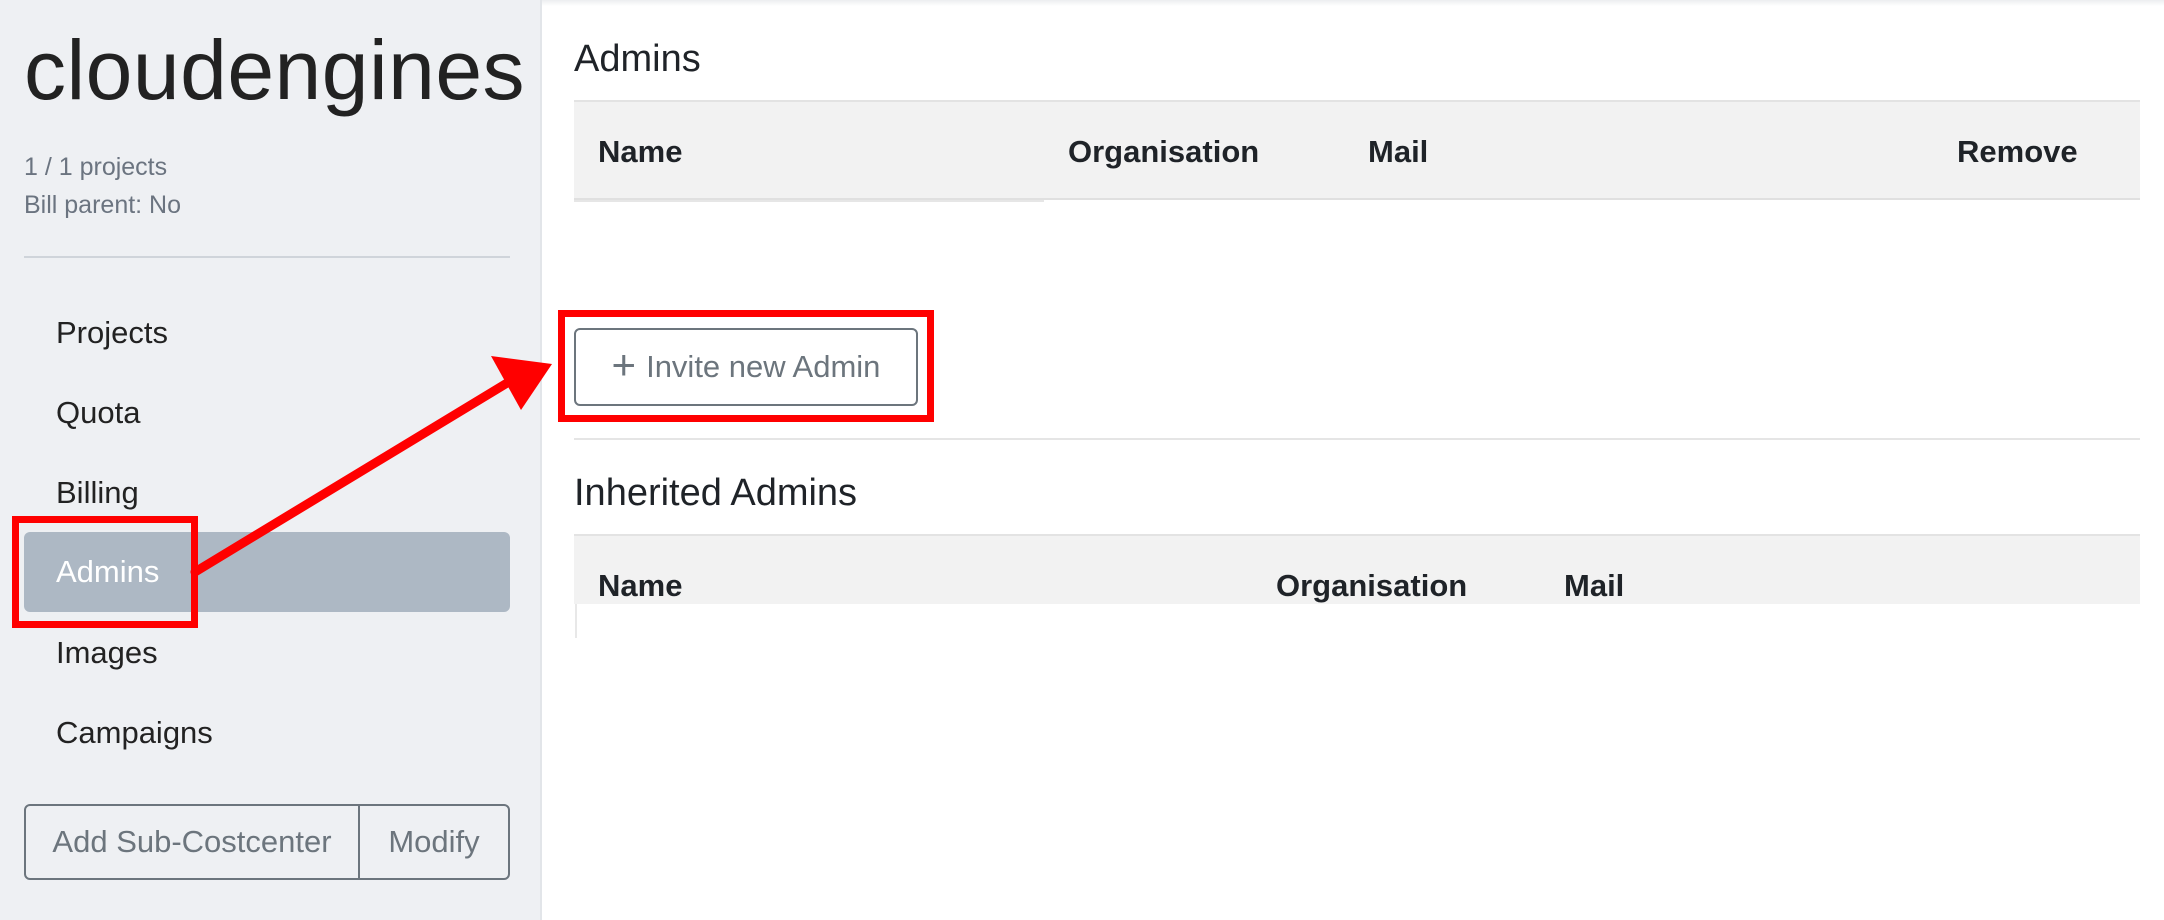 The width and height of the screenshot is (2164, 920). What do you see at coordinates (107, 652) in the screenshot?
I see `sidebar-item-label: Images` at bounding box center [107, 652].